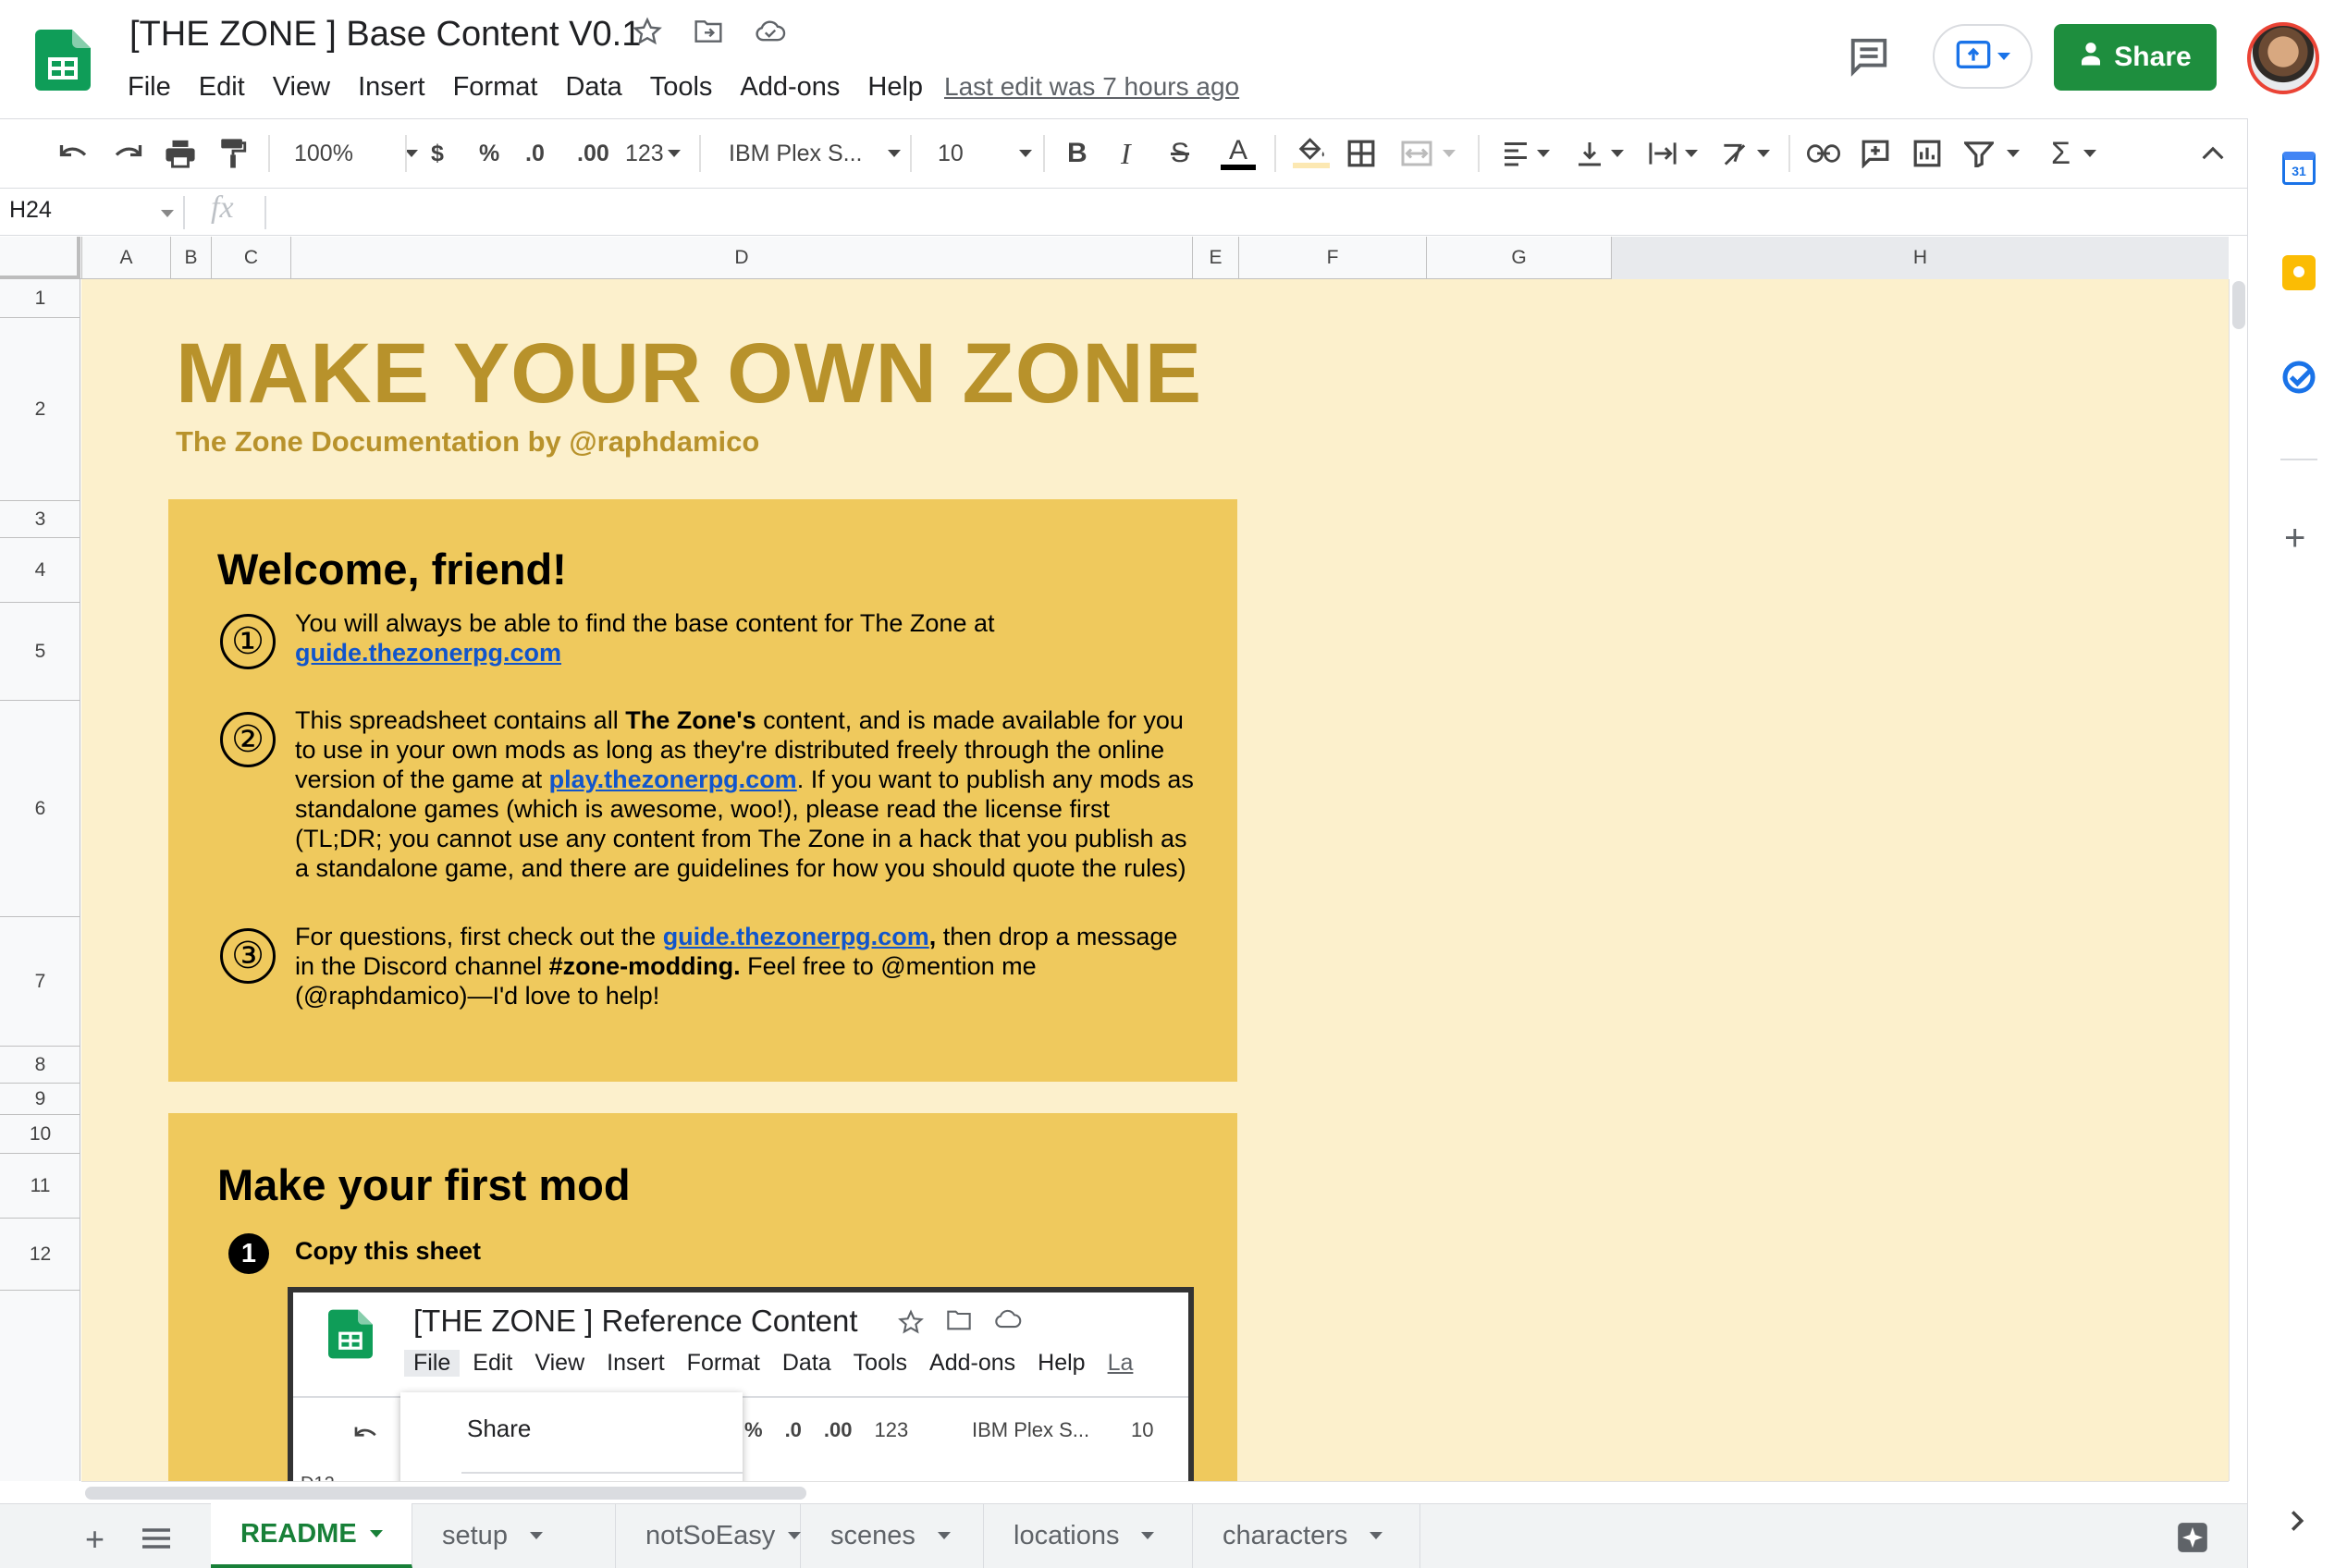 The width and height of the screenshot is (2347, 1568). Describe the element at coordinates (2294, 538) in the screenshot. I see `add-addon-icon: +` at that location.